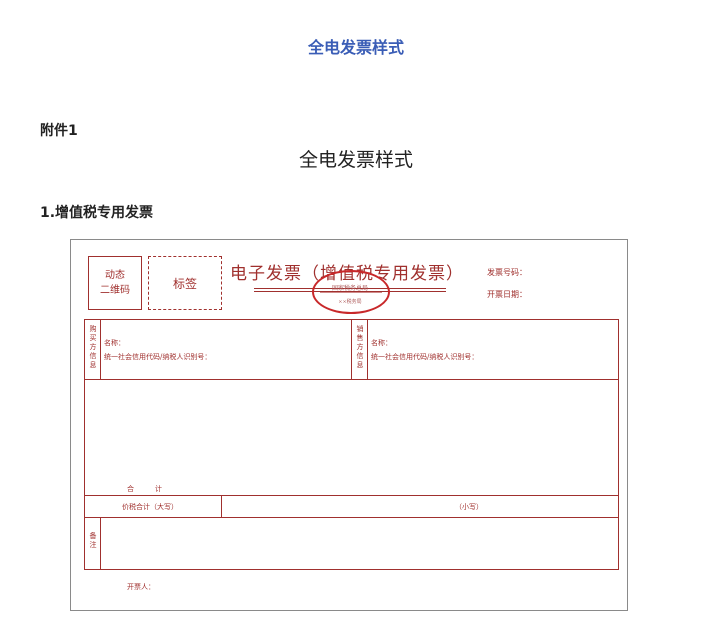  Describe the element at coordinates (93, 347) in the screenshot. I see `buyer-section-label: 购 买 方 信 息` at that location.